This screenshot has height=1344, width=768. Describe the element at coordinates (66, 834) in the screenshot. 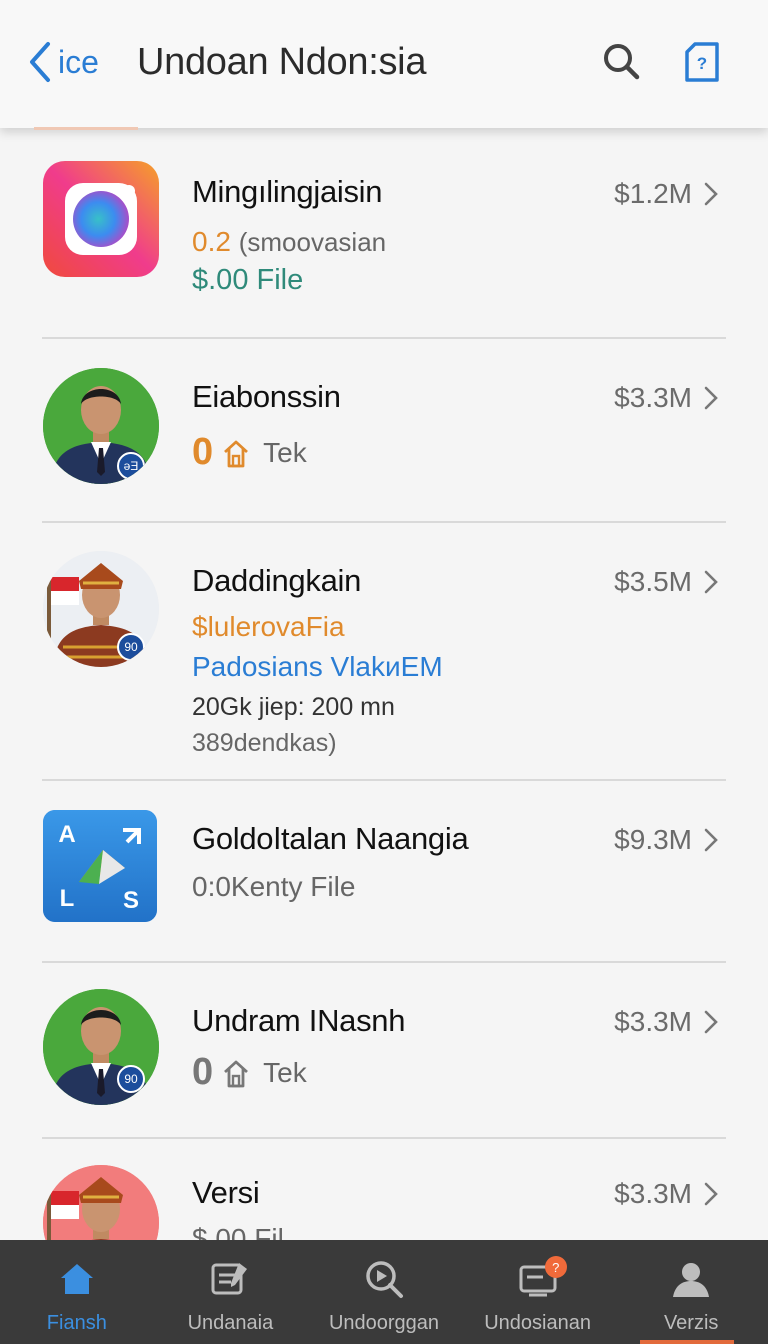

I see `svg-text: A` at that location.